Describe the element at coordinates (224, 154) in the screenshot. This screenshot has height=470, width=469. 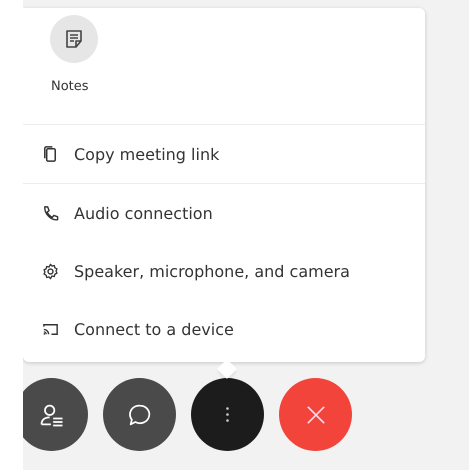
I see `menu-item: Copy meeting link` at that location.